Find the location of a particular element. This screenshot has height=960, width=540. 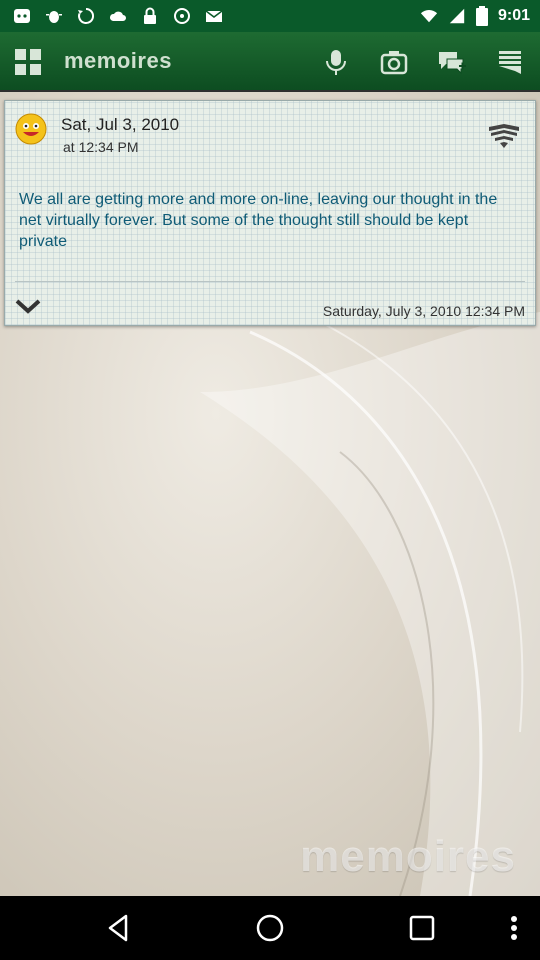

bug-icon is located at coordinates (54, 17).